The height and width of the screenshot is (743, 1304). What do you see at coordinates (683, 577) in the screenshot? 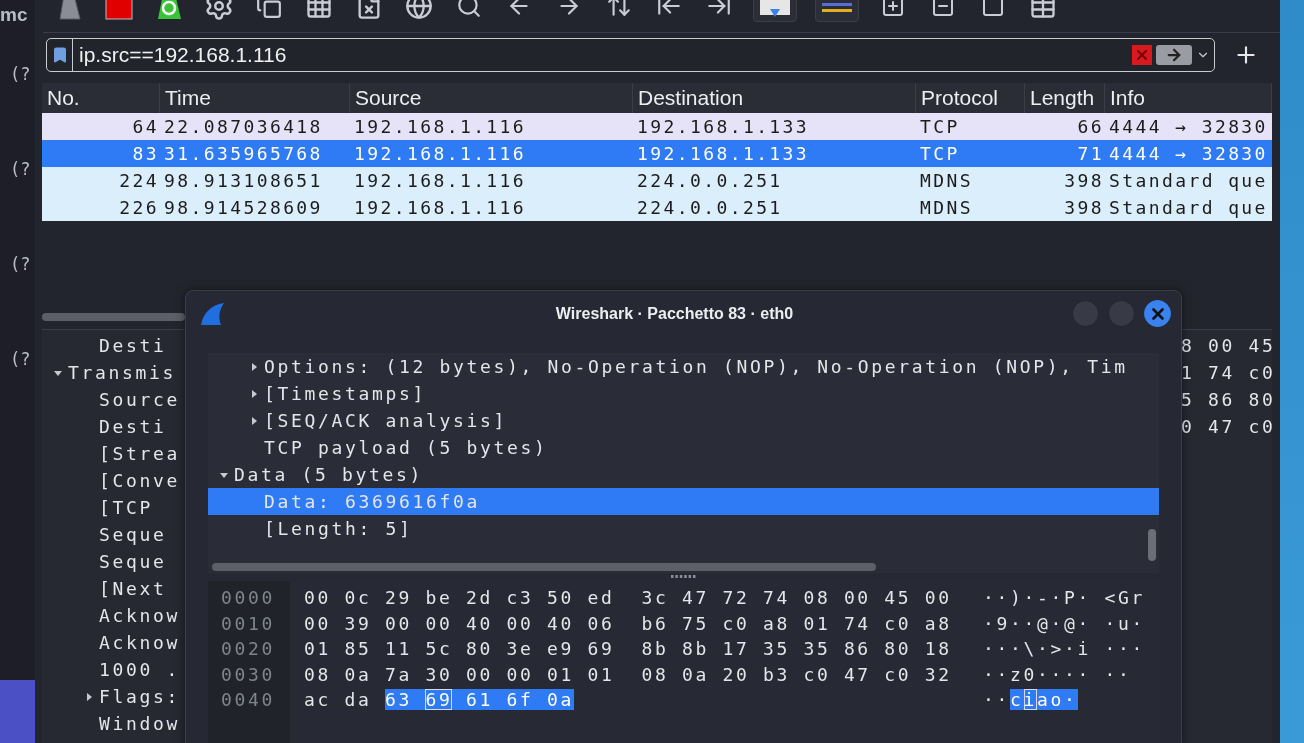
I see `grip-icon` at bounding box center [683, 577].